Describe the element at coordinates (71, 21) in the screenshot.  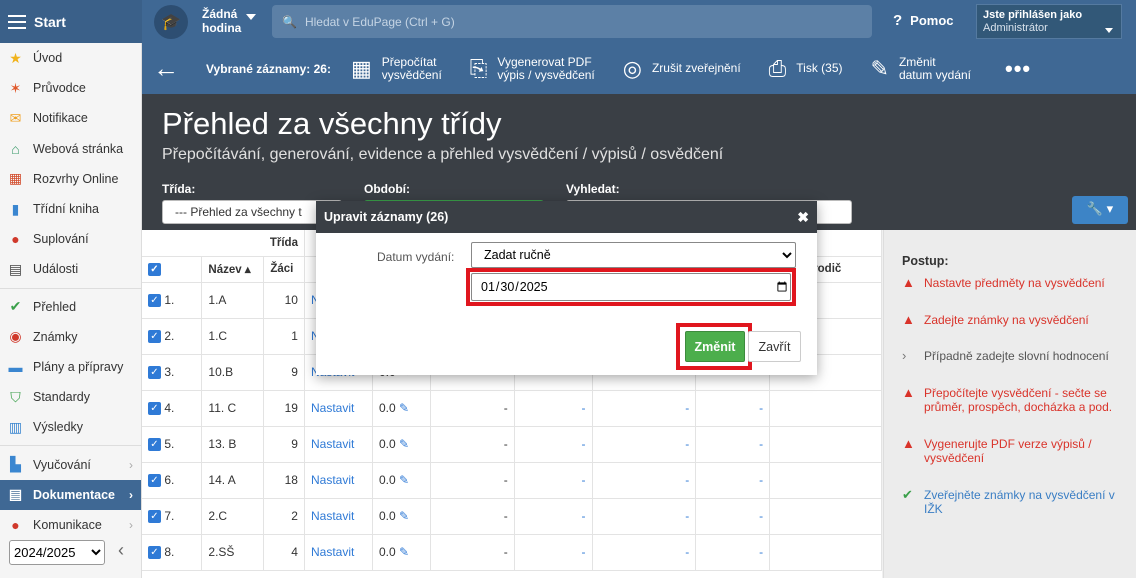
I see `start-menu-button: Start` at that location.